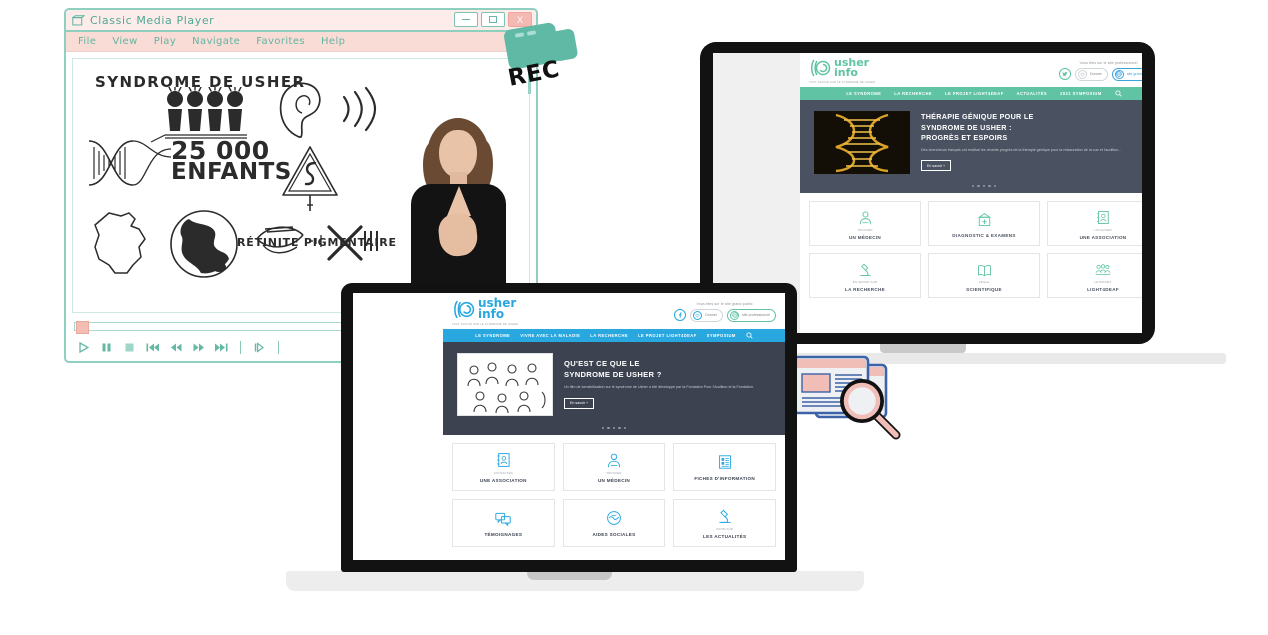  What do you see at coordinates (1108, 62) in the screenshot?
I see `tablet-header-note: Vous êtes sur le site professionnel` at bounding box center [1108, 62].